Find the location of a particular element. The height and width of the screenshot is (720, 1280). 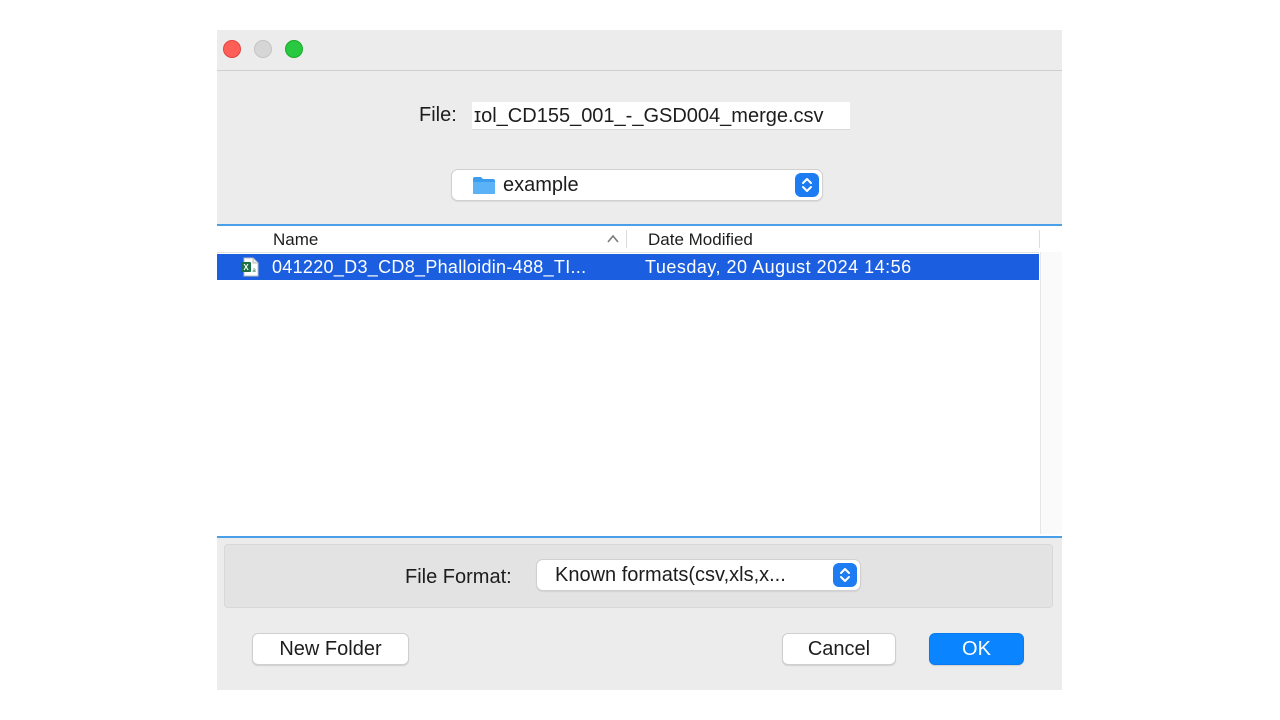

sort-ascending-icon is located at coordinates (613, 239).